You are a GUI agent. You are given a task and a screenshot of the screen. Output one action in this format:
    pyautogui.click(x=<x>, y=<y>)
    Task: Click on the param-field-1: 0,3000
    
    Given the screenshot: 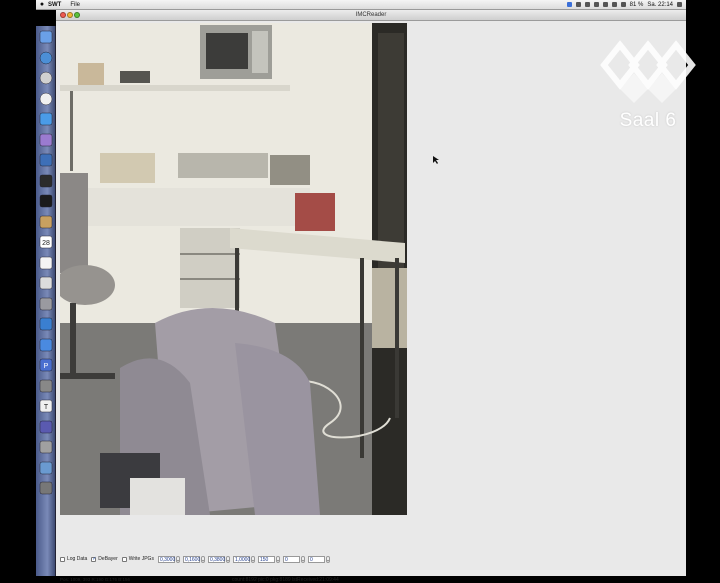 What is the action you would take?
    pyautogui.click(x=168, y=559)
    